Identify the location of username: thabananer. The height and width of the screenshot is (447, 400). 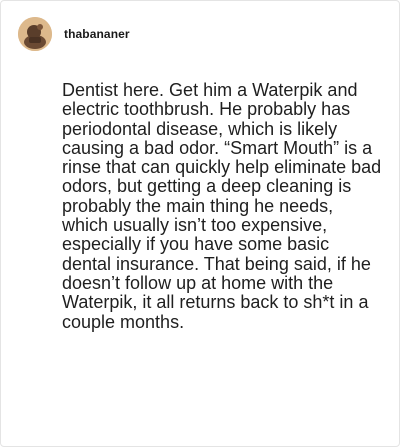
(97, 34).